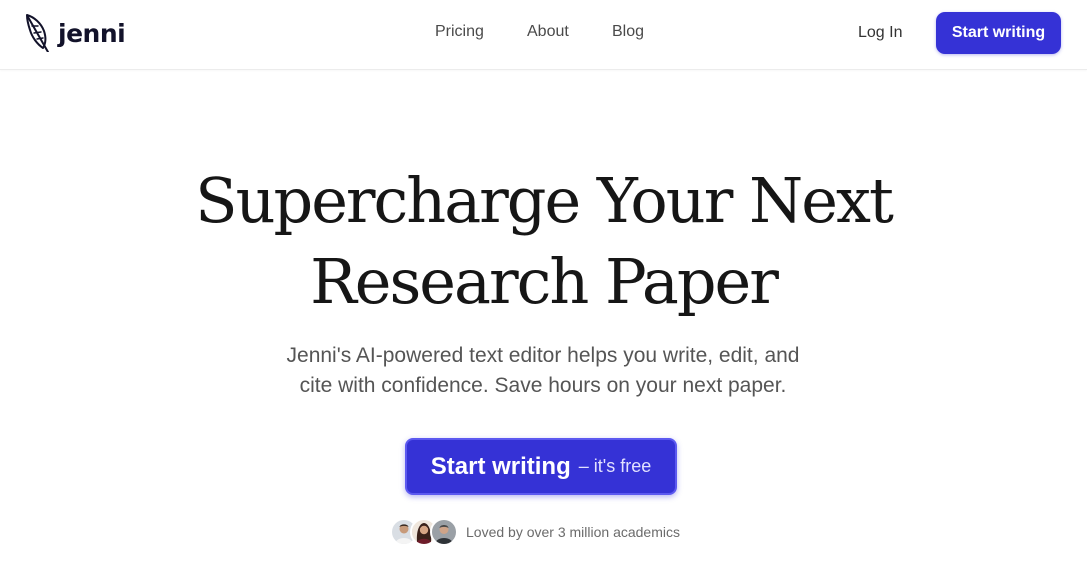  I want to click on hero-title-line-2: Research Paper, so click(544, 281).